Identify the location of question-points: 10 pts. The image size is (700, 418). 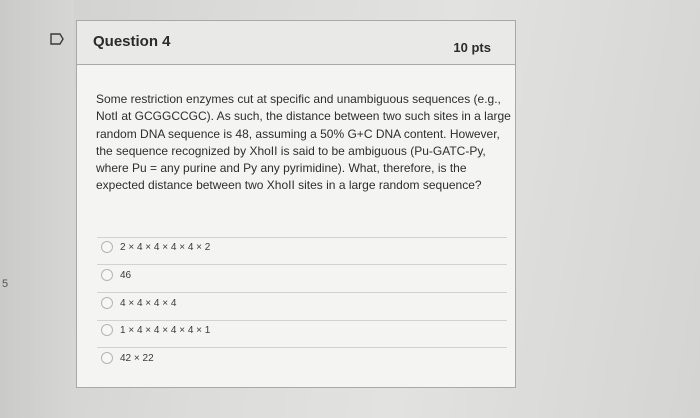
(472, 47).